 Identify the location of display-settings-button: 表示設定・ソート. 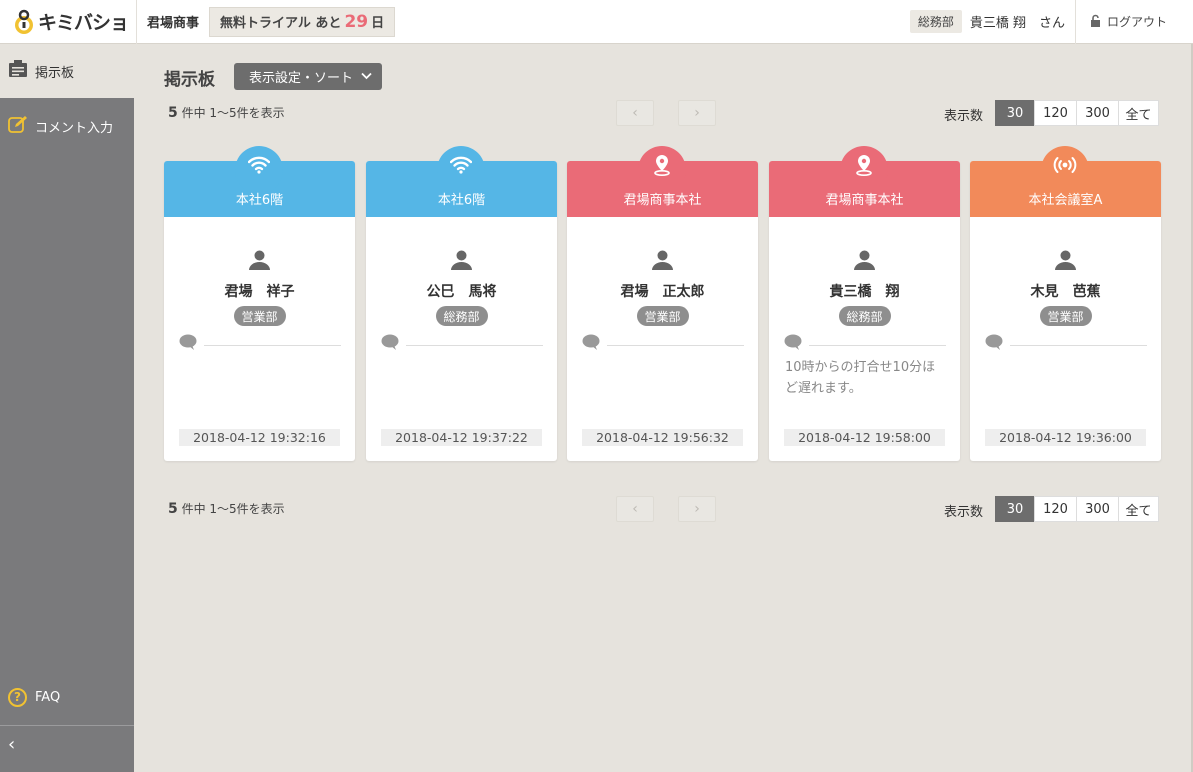
(308, 76).